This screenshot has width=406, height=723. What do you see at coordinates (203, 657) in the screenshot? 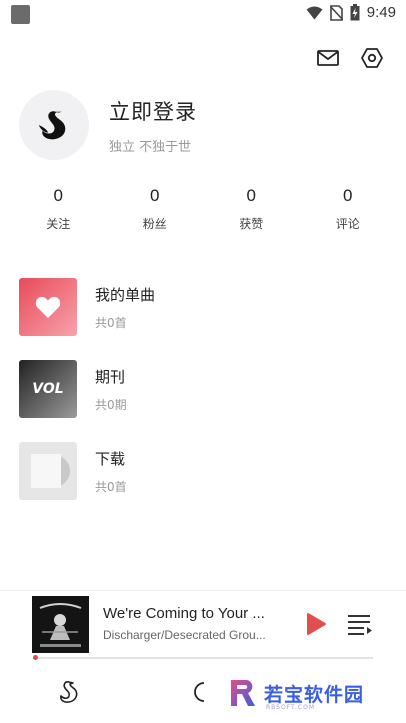
I see `playback-progress` at bounding box center [203, 657].